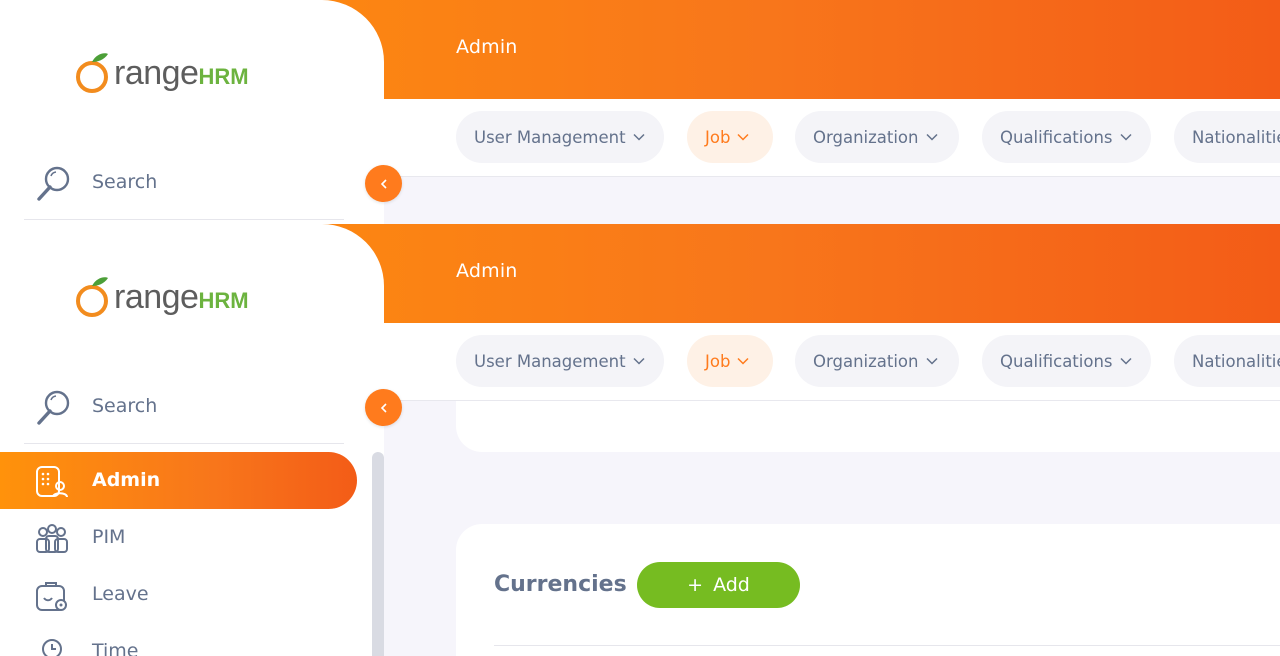 The width and height of the screenshot is (1280, 656). What do you see at coordinates (178, 537) in the screenshot?
I see `sidebar-item-pim: PIM` at bounding box center [178, 537].